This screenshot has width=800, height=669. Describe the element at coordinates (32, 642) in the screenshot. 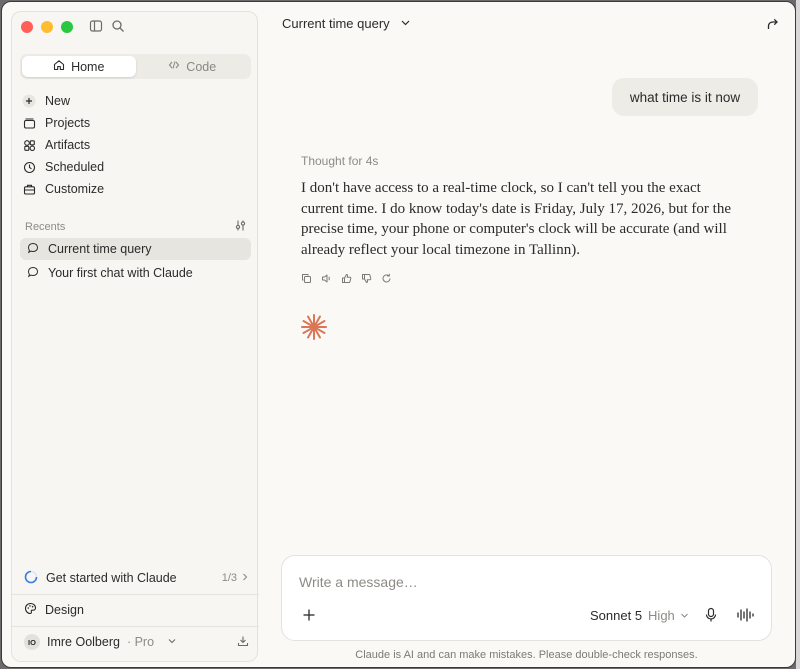

I see `avatar: IO` at that location.